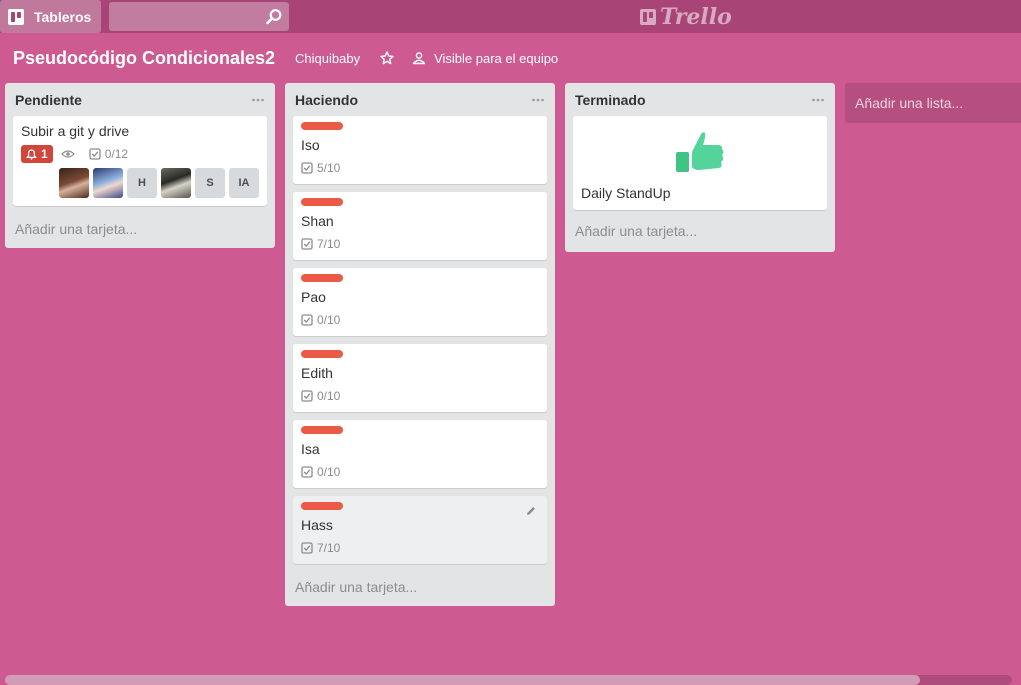 The image size is (1021, 685). Describe the element at coordinates (310, 449) in the screenshot. I see `card-title: Isa` at that location.